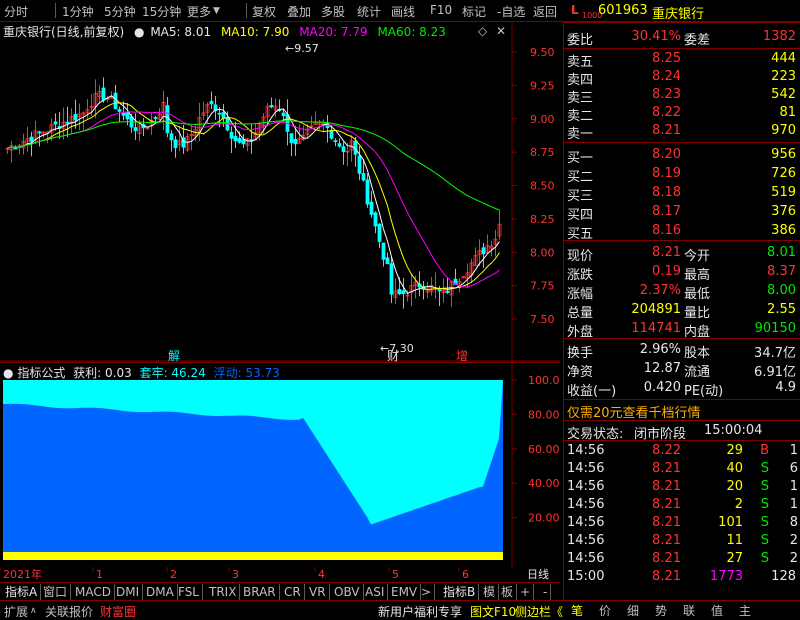 Image resolution: width=800 pixels, height=620 pixels. What do you see at coordinates (118, 611) in the screenshot?
I see `wealth-circle-button: 财富圈` at bounding box center [118, 611].